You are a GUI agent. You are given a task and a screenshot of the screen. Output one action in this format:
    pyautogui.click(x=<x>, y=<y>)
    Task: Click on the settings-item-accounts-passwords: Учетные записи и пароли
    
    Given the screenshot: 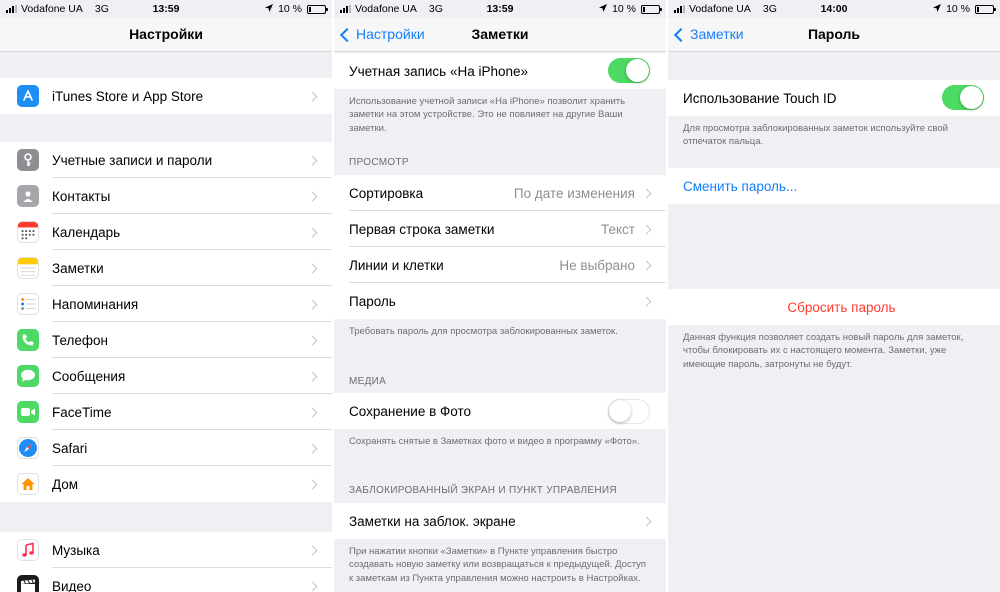 What is the action you would take?
    pyautogui.click(x=166, y=160)
    